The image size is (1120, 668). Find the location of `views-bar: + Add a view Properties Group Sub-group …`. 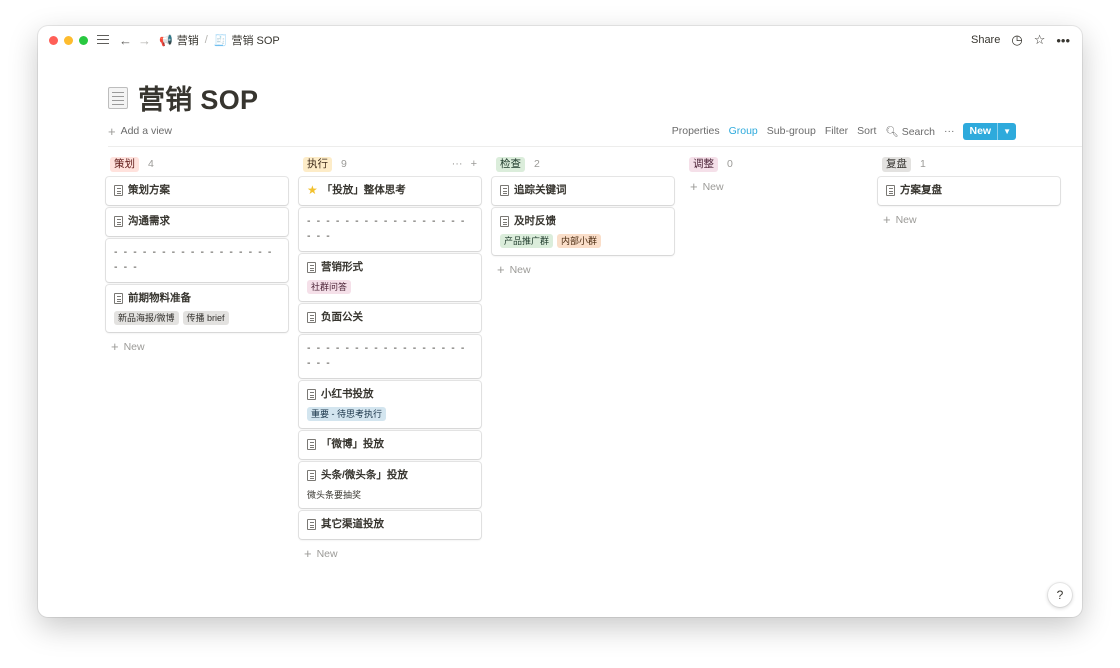

views-bar: + Add a view Properties Group Sub-group … is located at coordinates (562, 131).